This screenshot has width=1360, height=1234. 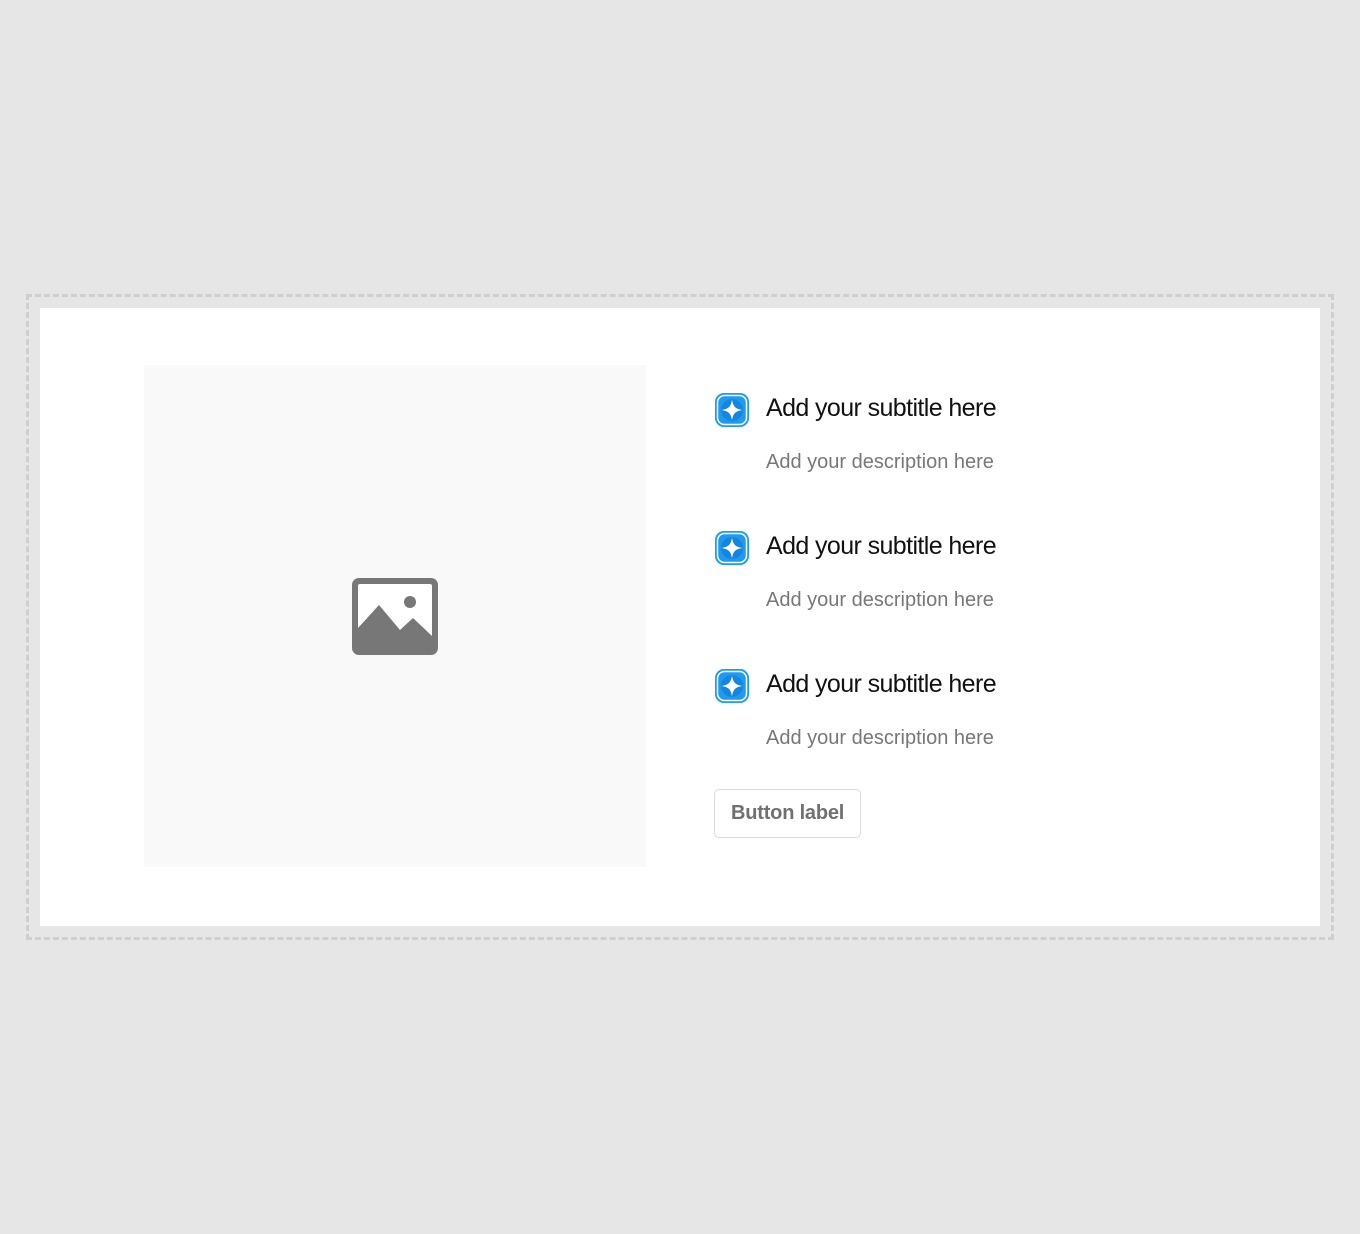 I want to click on image-icon, so click(x=395, y=616).